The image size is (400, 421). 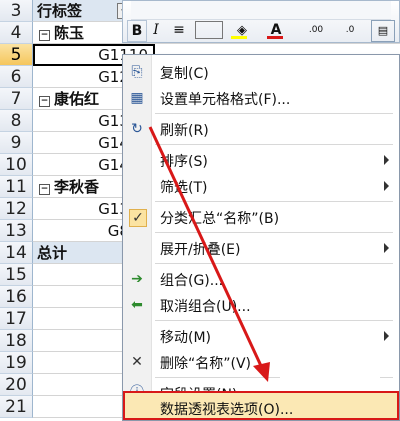 I want to click on row-header: 8, so click(x=16, y=121).